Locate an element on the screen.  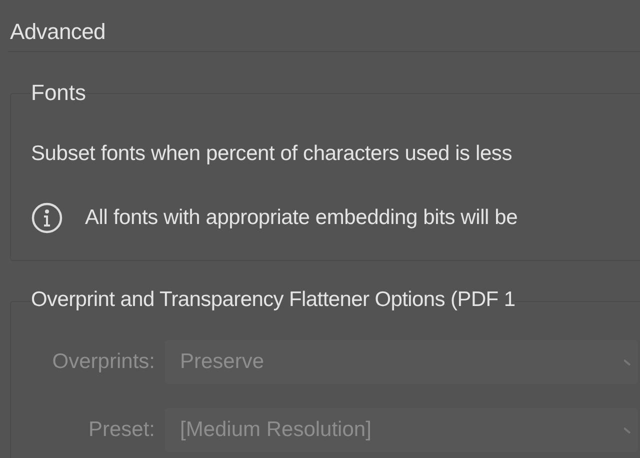
info-text: All fonts with appropriate embedding bits will be is located at coordinates (301, 218).